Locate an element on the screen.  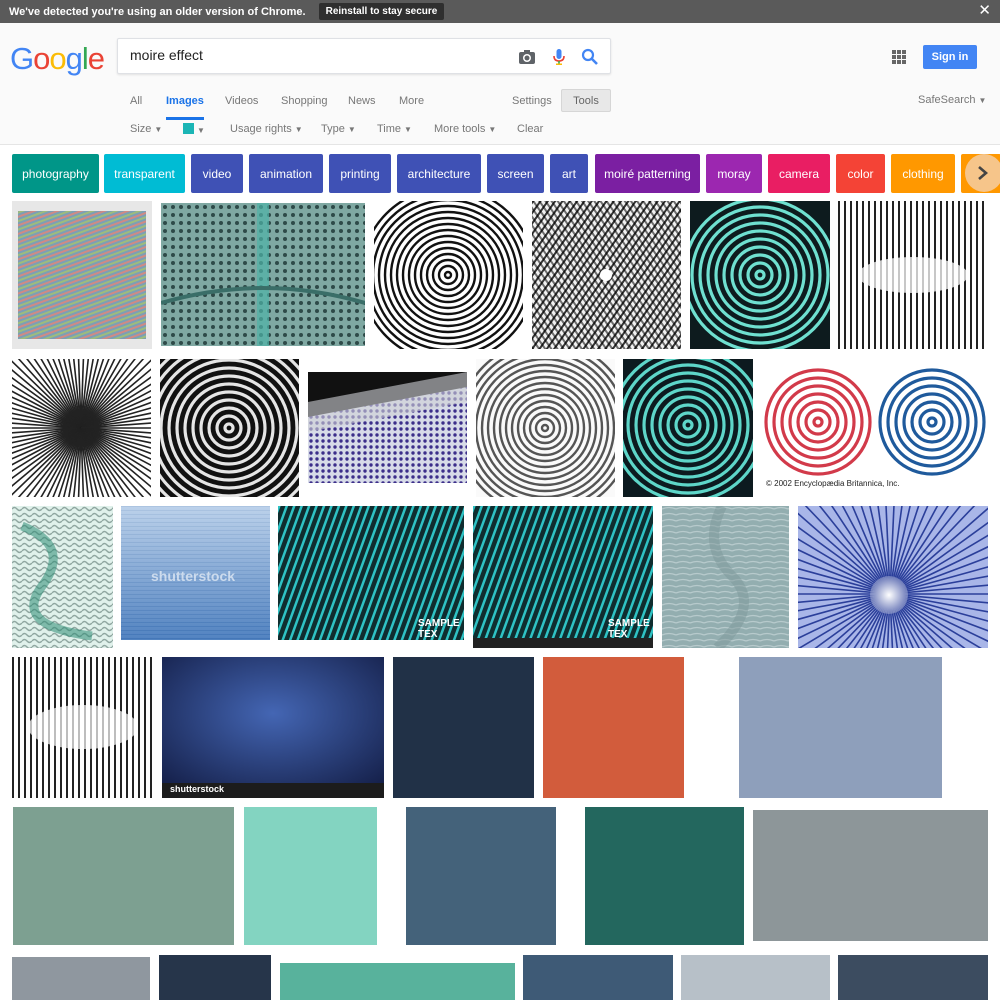
tab-shopping: Shopping is located at coordinates (304, 107).